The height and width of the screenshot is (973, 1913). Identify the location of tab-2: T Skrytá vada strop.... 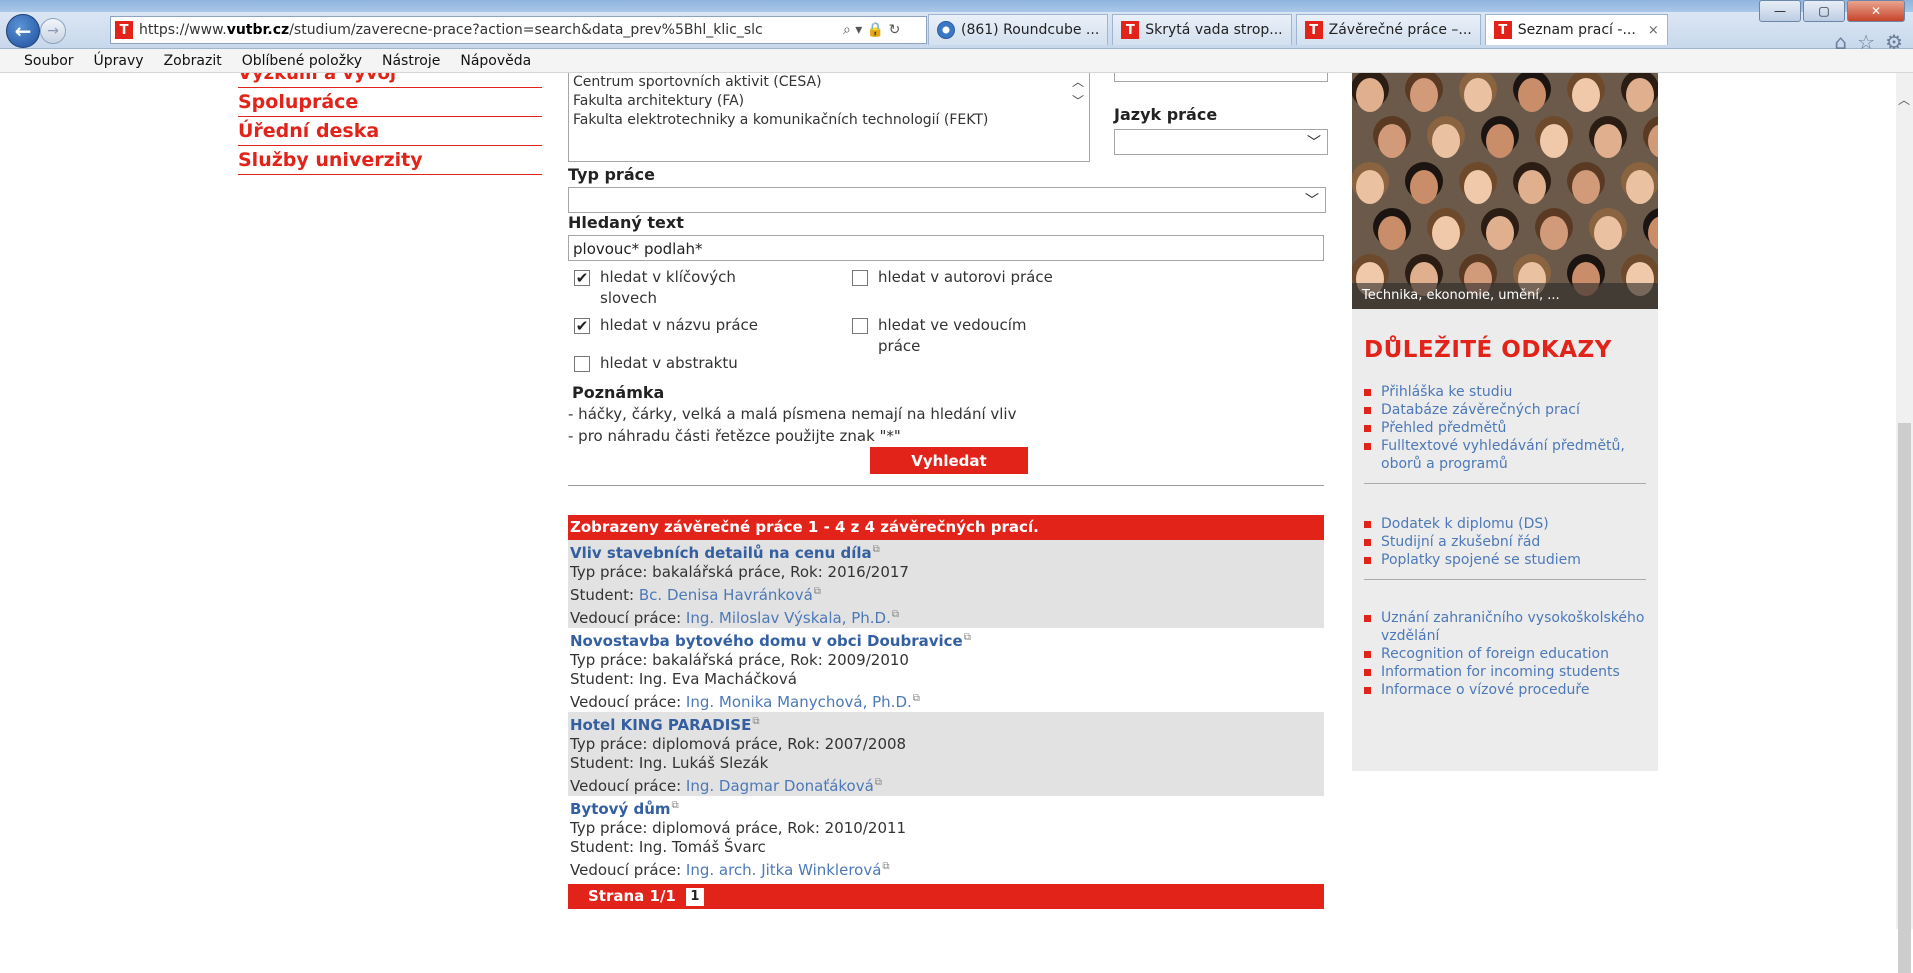
(1202, 29).